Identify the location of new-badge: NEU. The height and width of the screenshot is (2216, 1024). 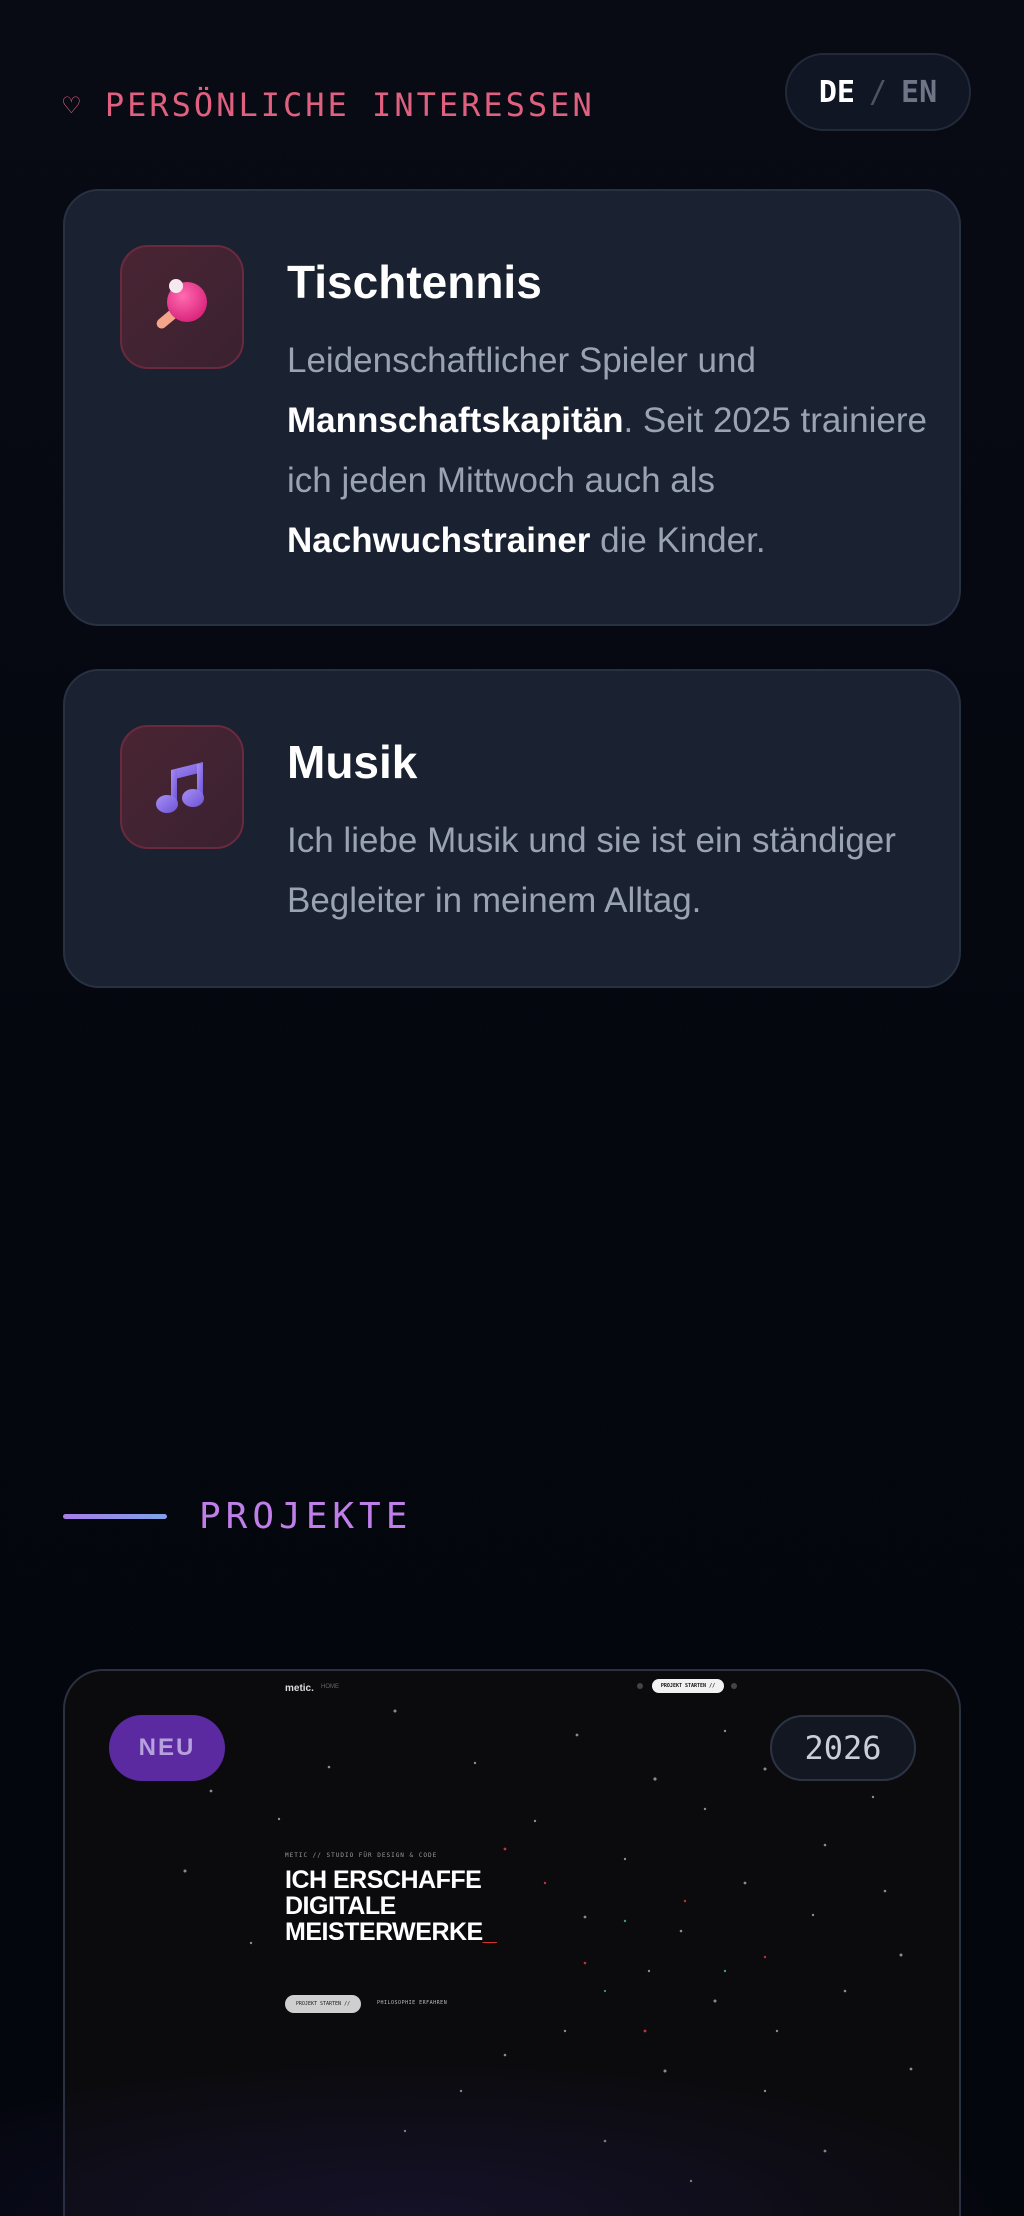
(167, 1748).